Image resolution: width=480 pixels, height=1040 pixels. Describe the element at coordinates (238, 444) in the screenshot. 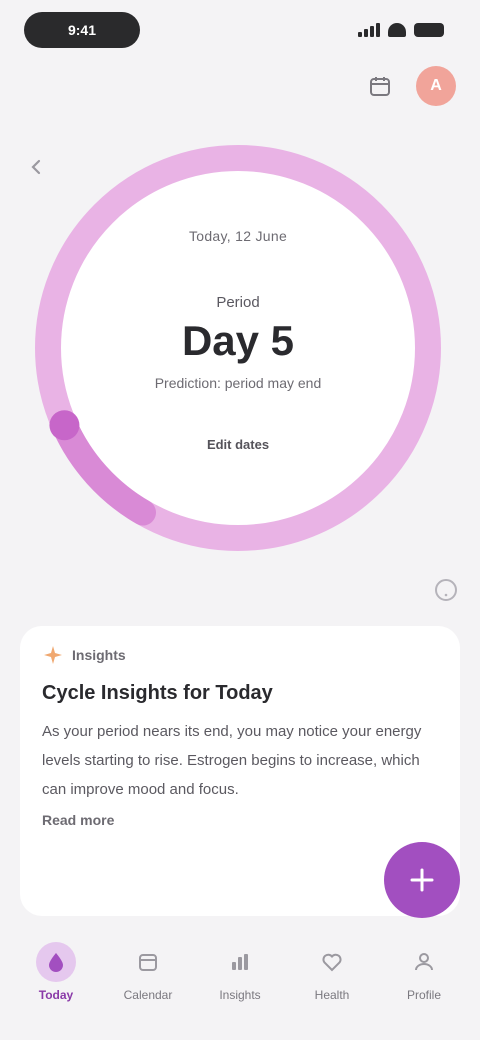

I see `edit-dates-button: Edit dates` at that location.